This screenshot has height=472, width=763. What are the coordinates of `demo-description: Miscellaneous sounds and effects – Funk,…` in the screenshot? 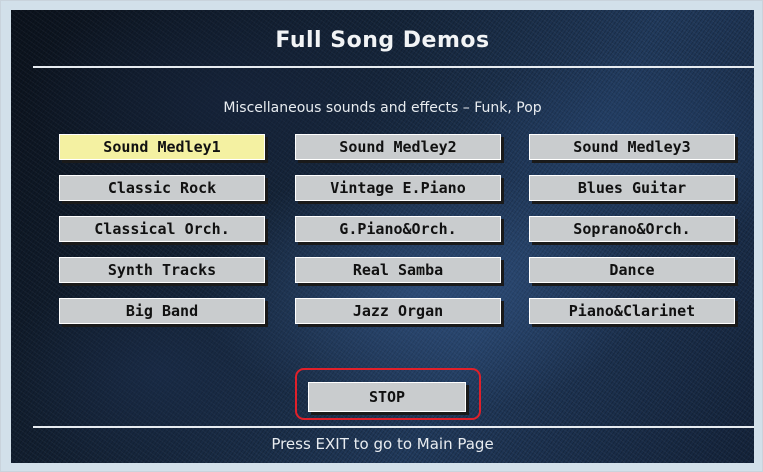 It's located at (382, 108).